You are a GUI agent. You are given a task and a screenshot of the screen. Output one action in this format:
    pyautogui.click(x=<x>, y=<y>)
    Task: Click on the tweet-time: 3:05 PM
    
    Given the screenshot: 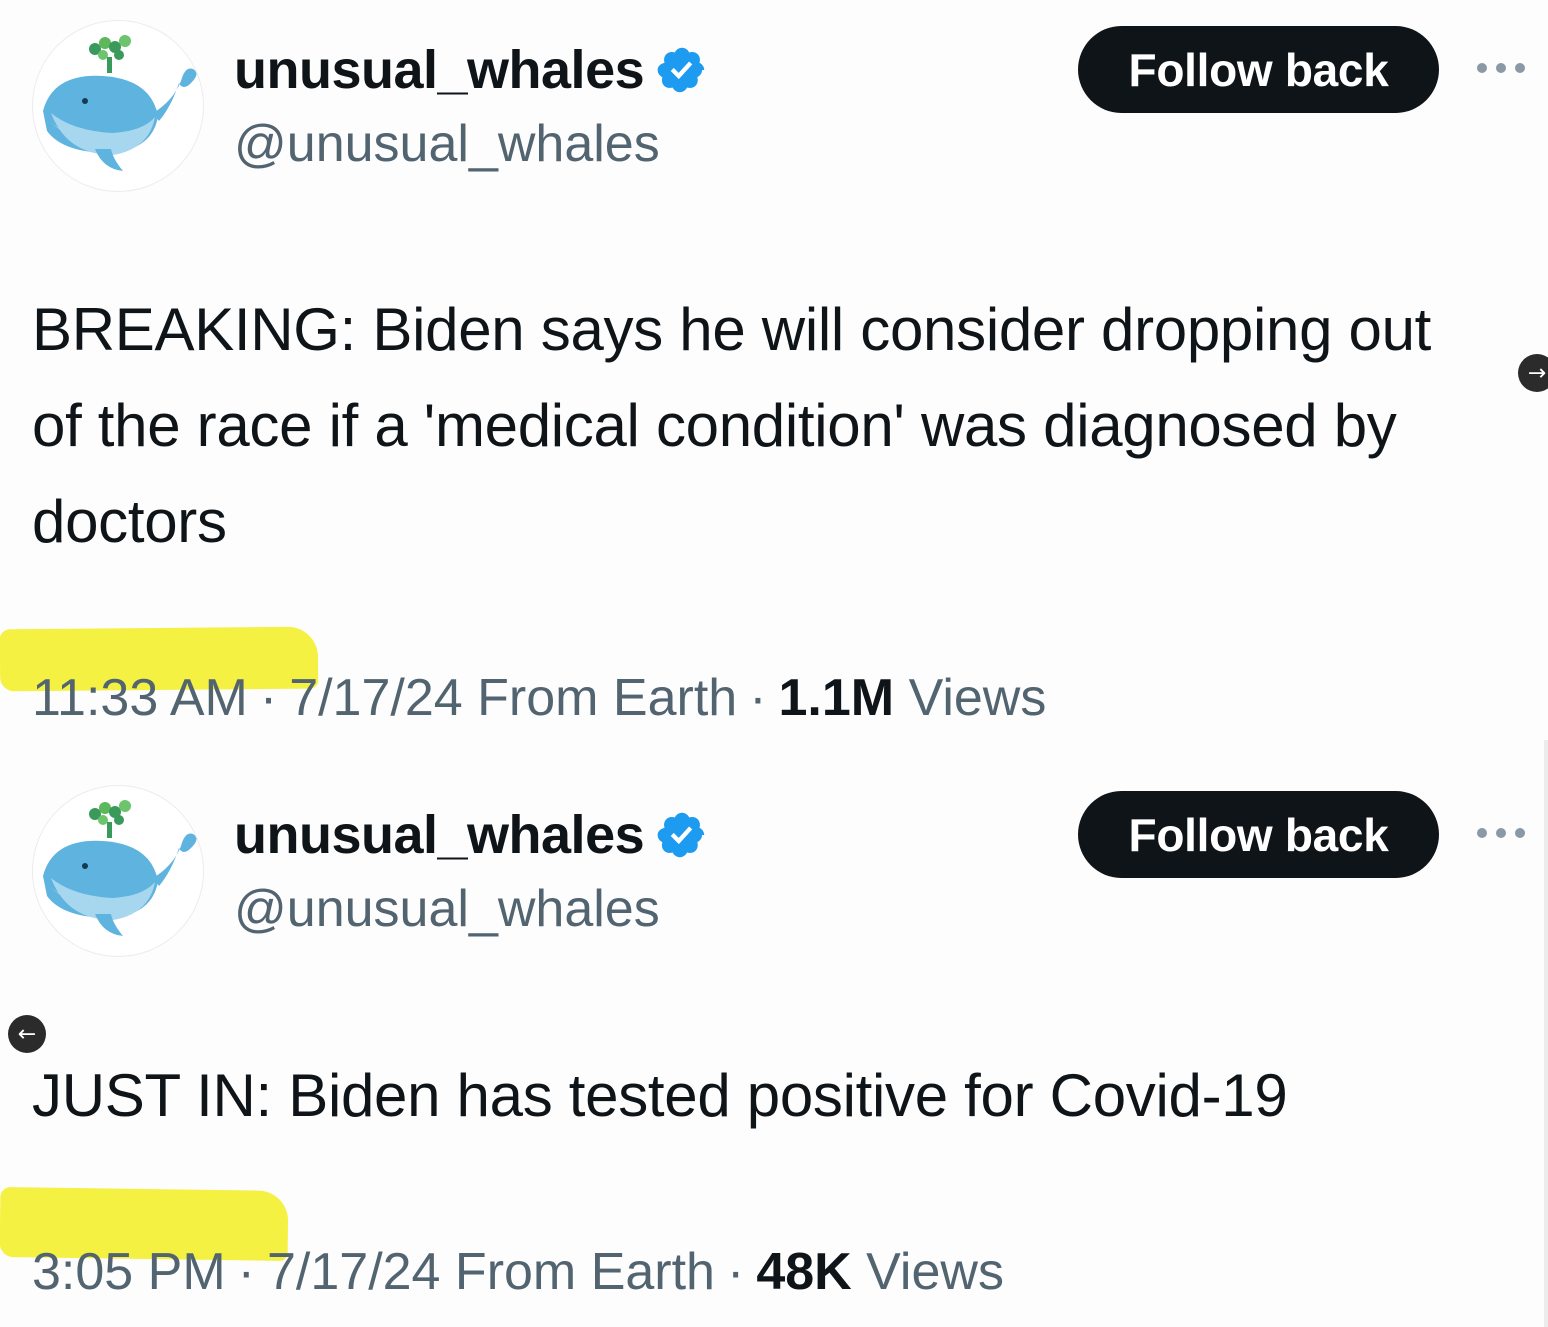 What is the action you would take?
    pyautogui.click(x=129, y=1272)
    